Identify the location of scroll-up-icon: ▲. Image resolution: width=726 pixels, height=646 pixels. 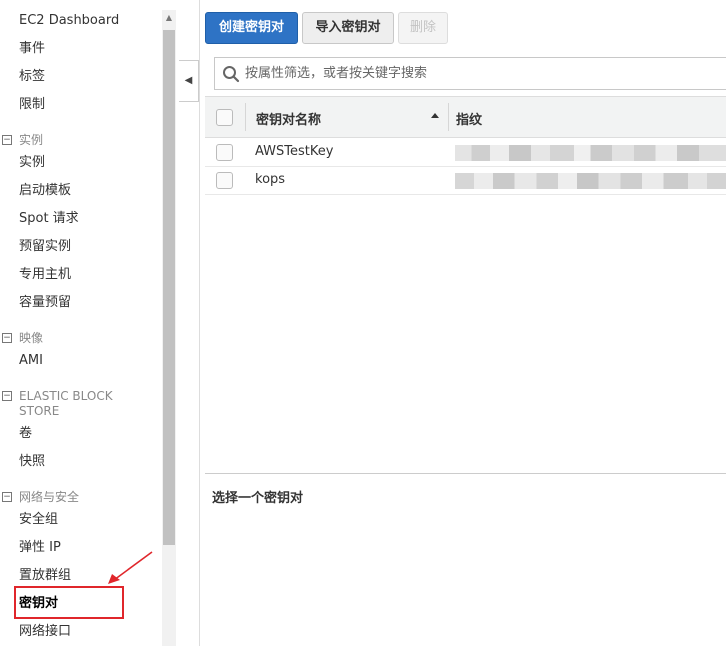
(169, 18).